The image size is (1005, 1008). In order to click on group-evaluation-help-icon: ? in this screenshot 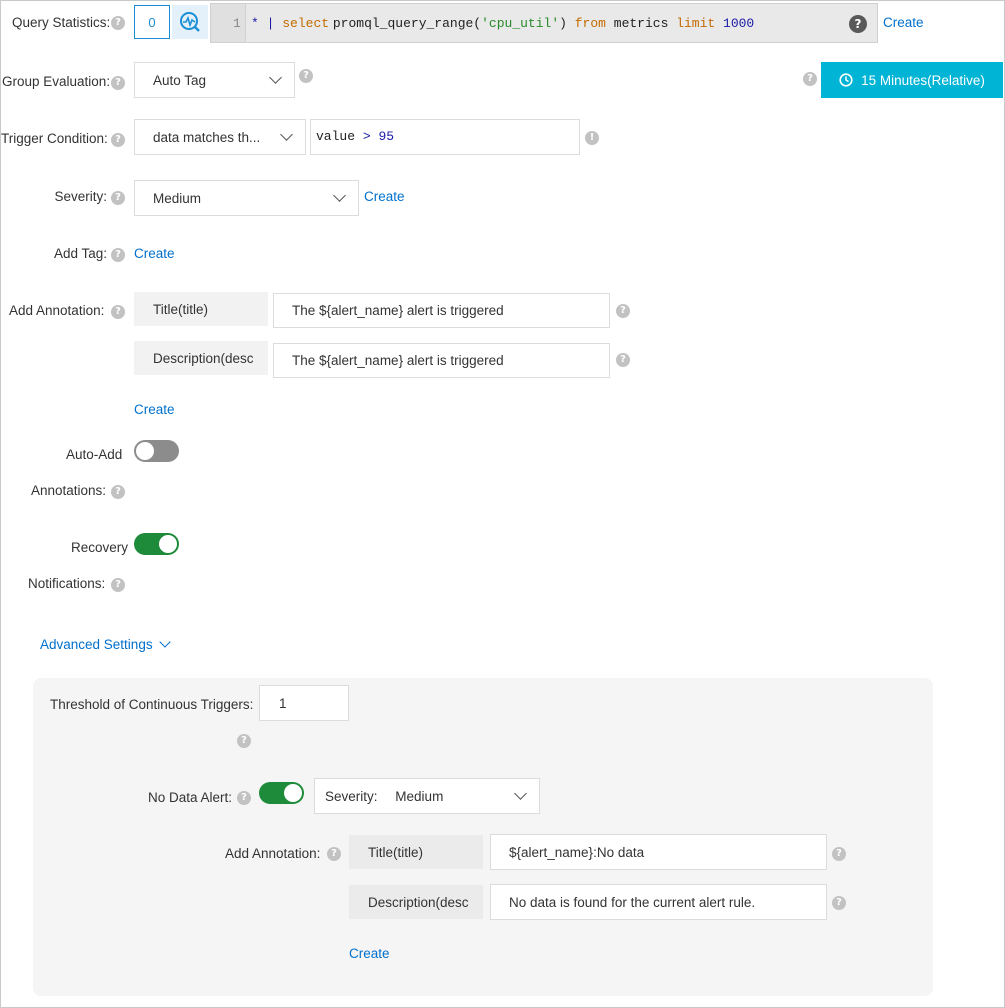, I will do `click(118, 83)`.